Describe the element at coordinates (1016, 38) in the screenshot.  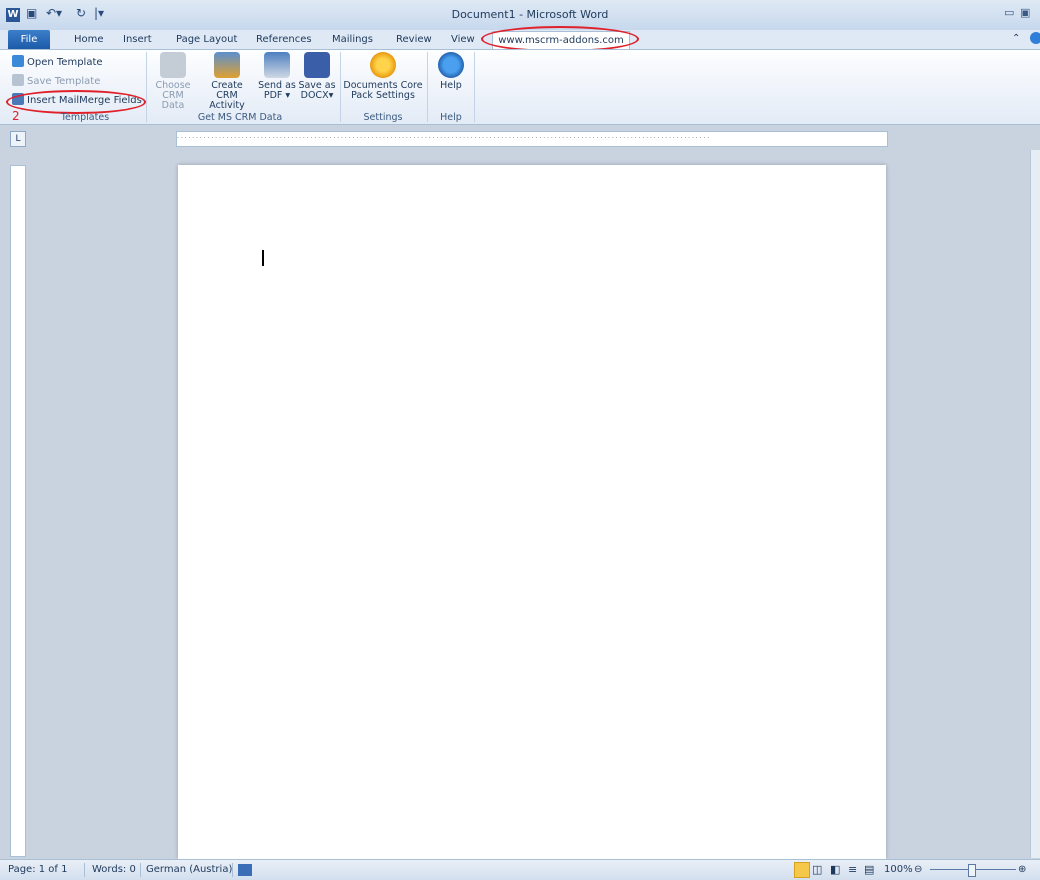
I see `minimize-ribbon-icon: ⌃` at that location.